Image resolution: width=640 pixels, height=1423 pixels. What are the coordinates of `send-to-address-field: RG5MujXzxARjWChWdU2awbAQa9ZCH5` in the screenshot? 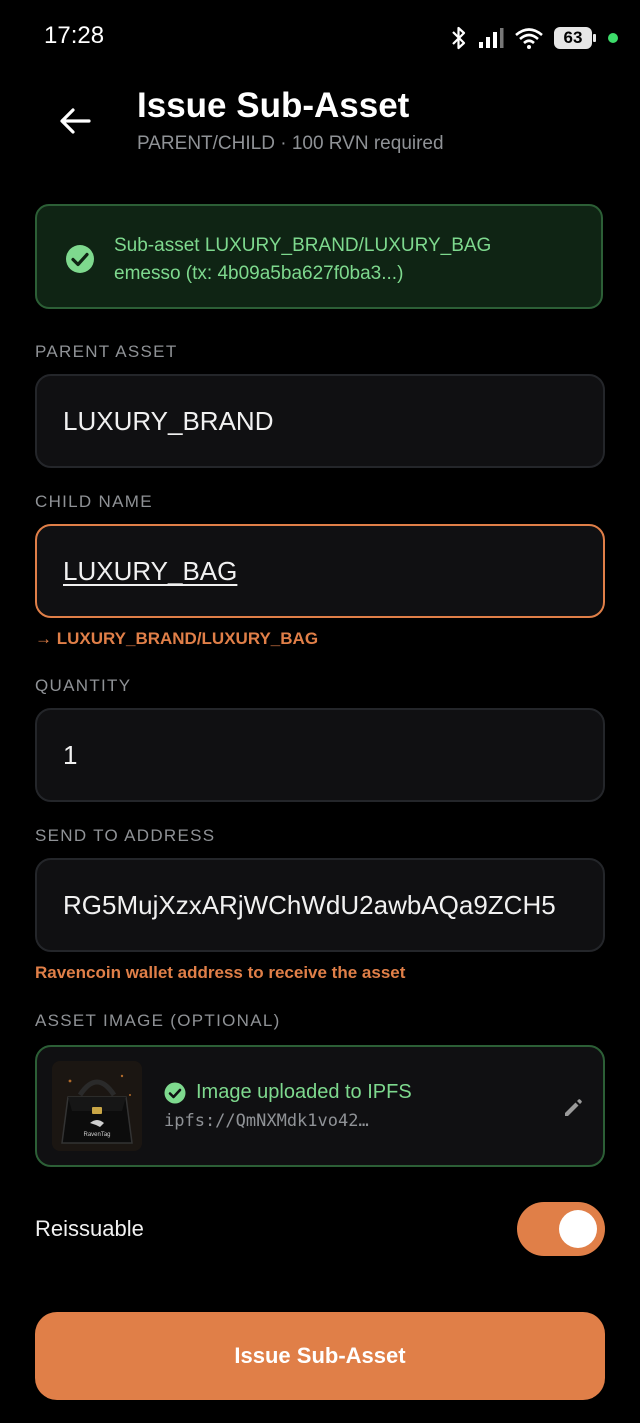 It's located at (320, 905).